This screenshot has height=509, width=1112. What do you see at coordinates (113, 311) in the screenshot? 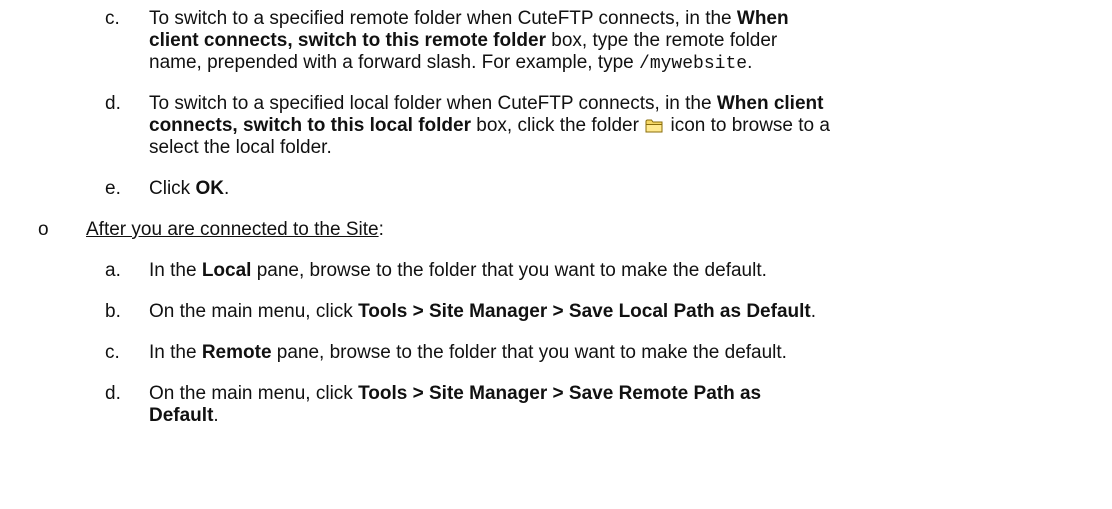
I see `list-marker-b: b.` at bounding box center [113, 311].